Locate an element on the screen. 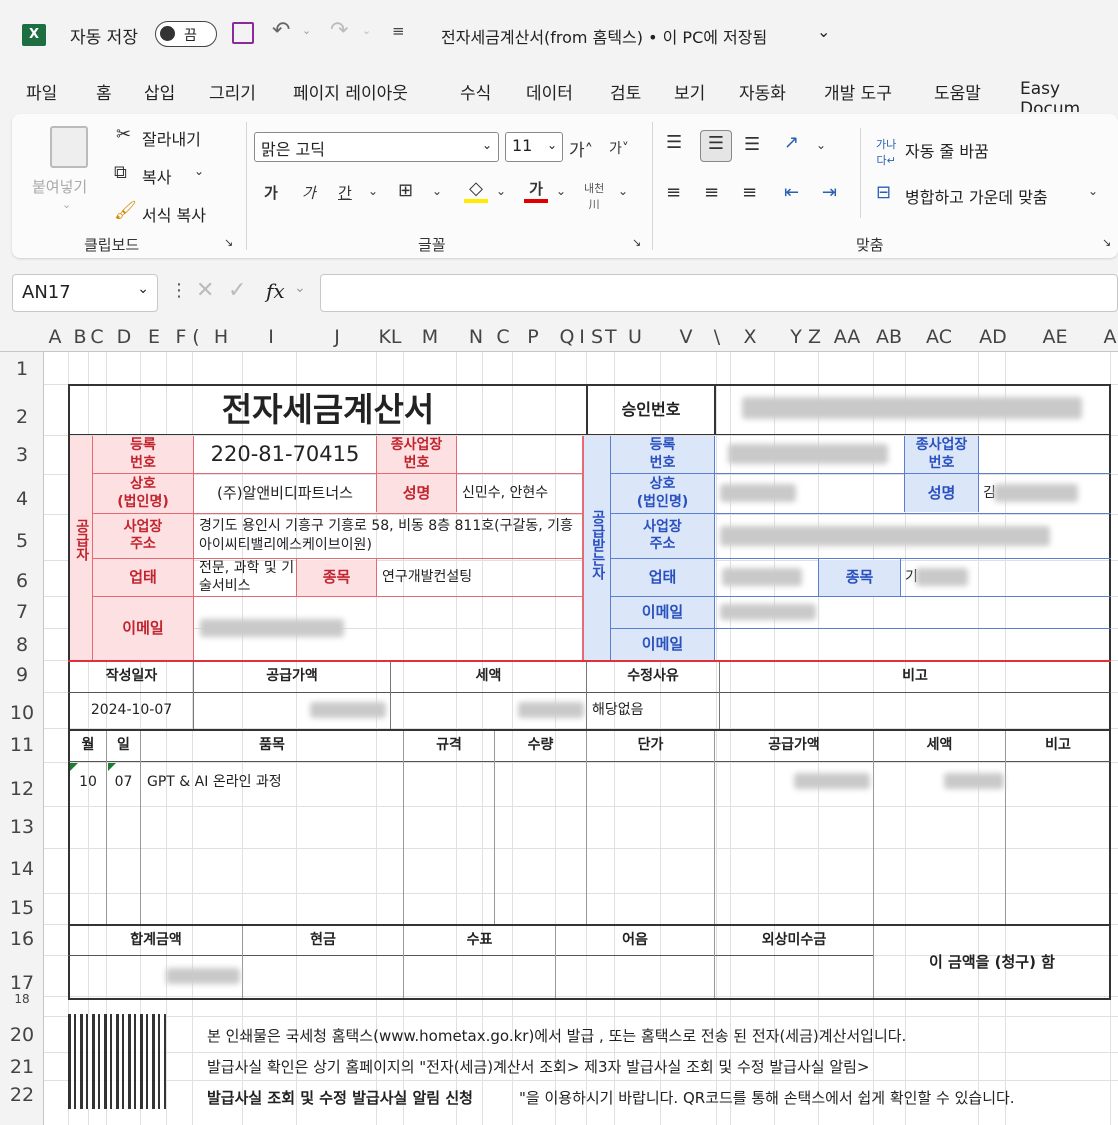 The width and height of the screenshot is (1118, 1125). column-header: V is located at coordinates (686, 337).